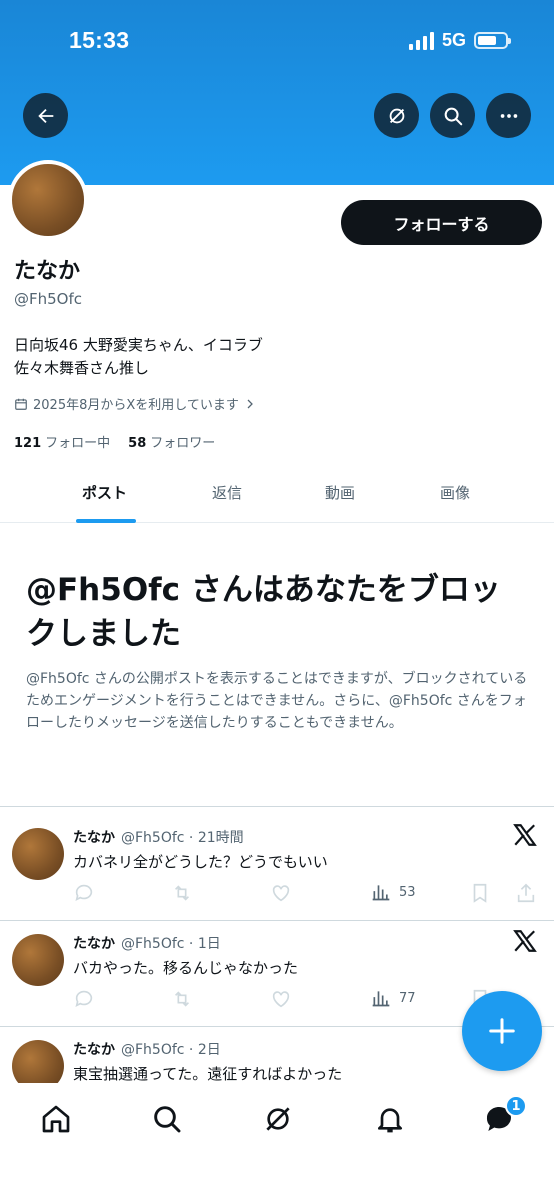 The image size is (554, 1200). What do you see at coordinates (407, 892) in the screenshot?
I see `views-value: 53` at bounding box center [407, 892].